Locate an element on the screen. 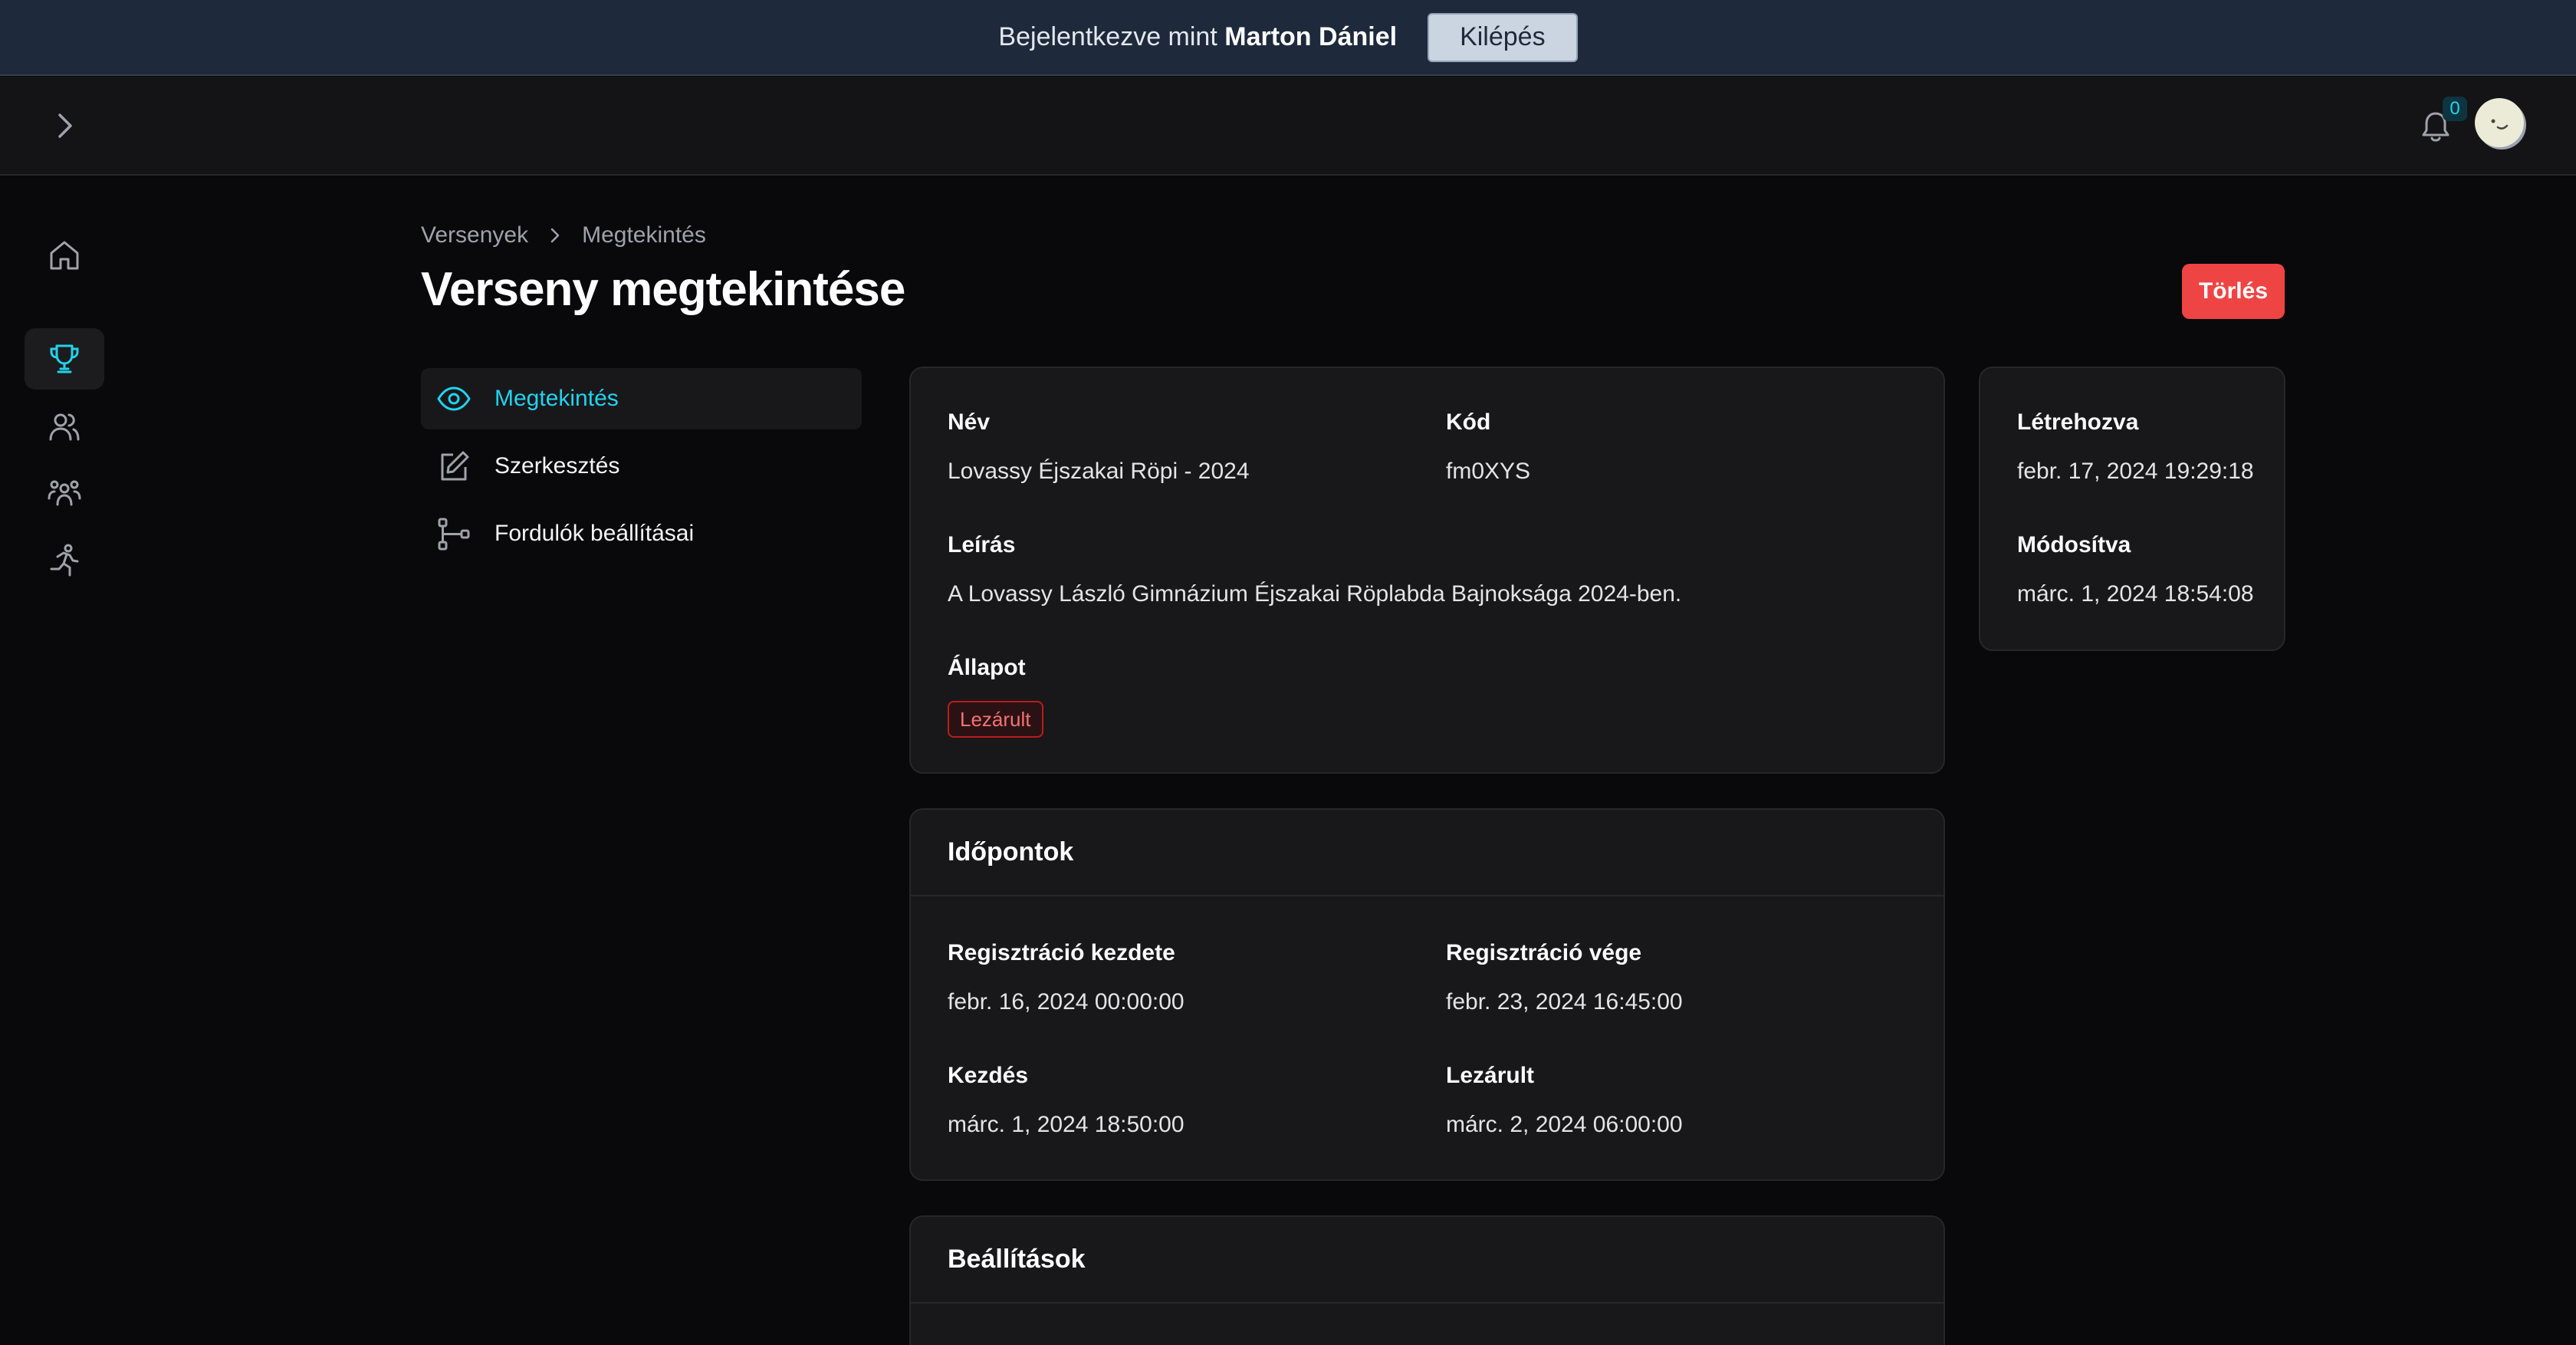 Image resolution: width=2576 pixels, height=1345 pixels. section-nav-view-label: Megtekintés is located at coordinates (557, 399).